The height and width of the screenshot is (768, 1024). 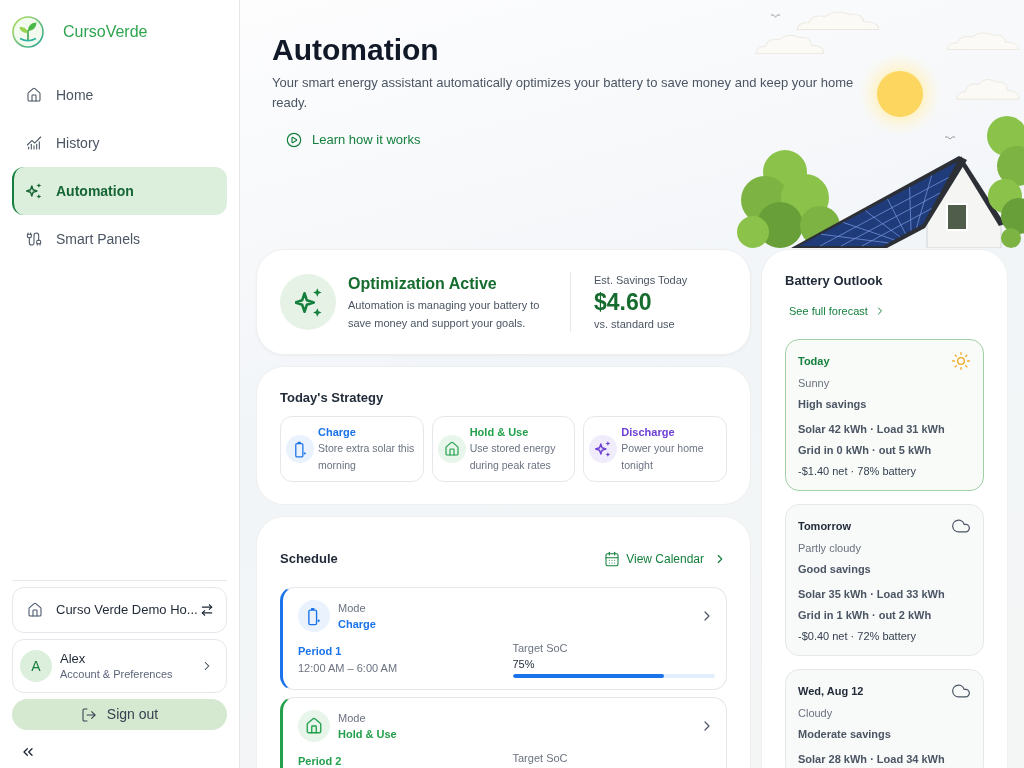 I want to click on user-name: Alex, so click(x=73, y=658).